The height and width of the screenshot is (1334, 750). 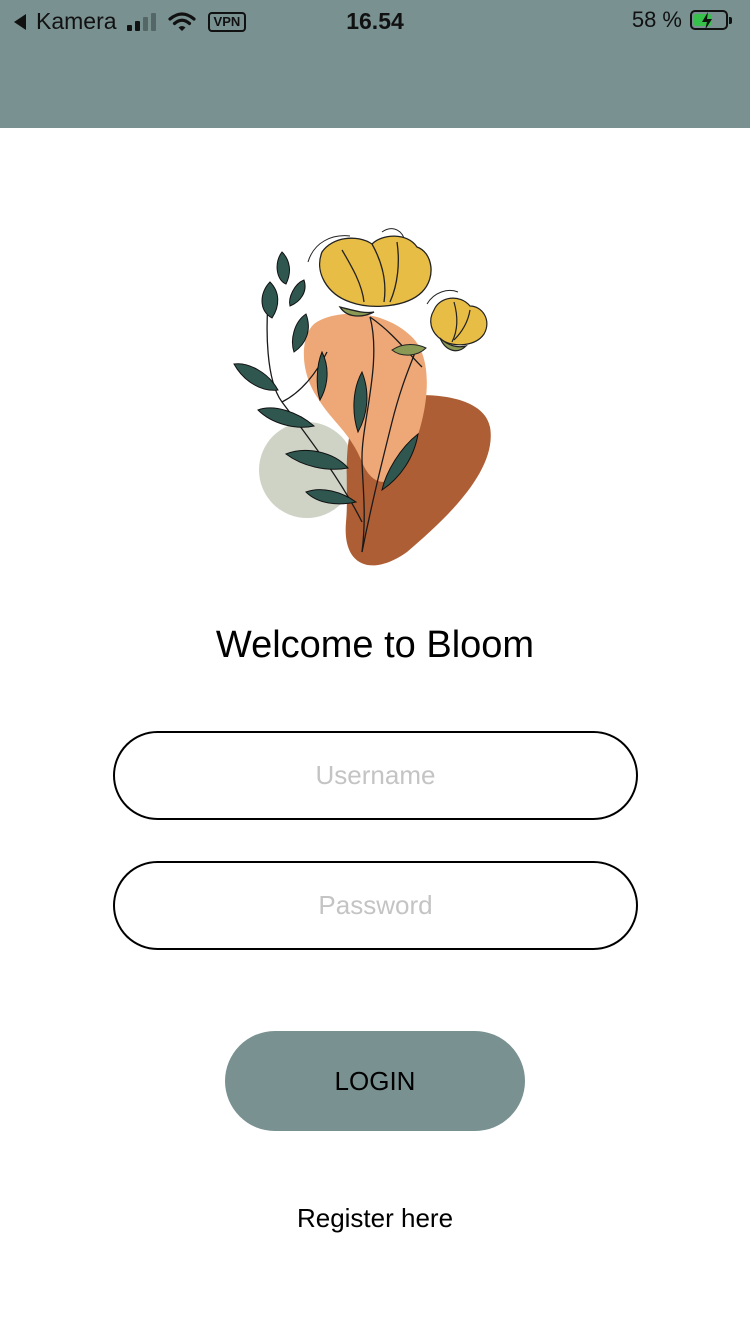 I want to click on charging-bolt-icon, so click(x=707, y=21).